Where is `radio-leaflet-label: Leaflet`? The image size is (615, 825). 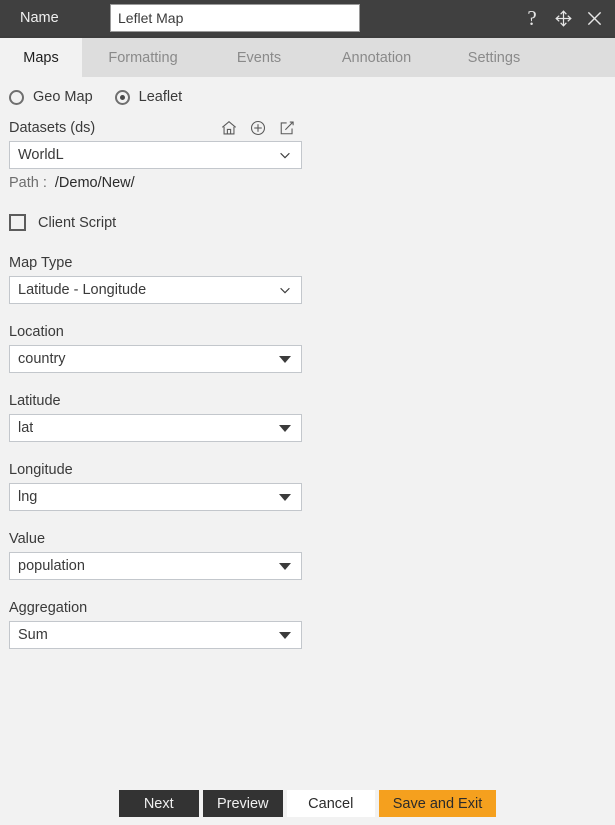
radio-leaflet-label: Leaflet is located at coordinates (160, 97).